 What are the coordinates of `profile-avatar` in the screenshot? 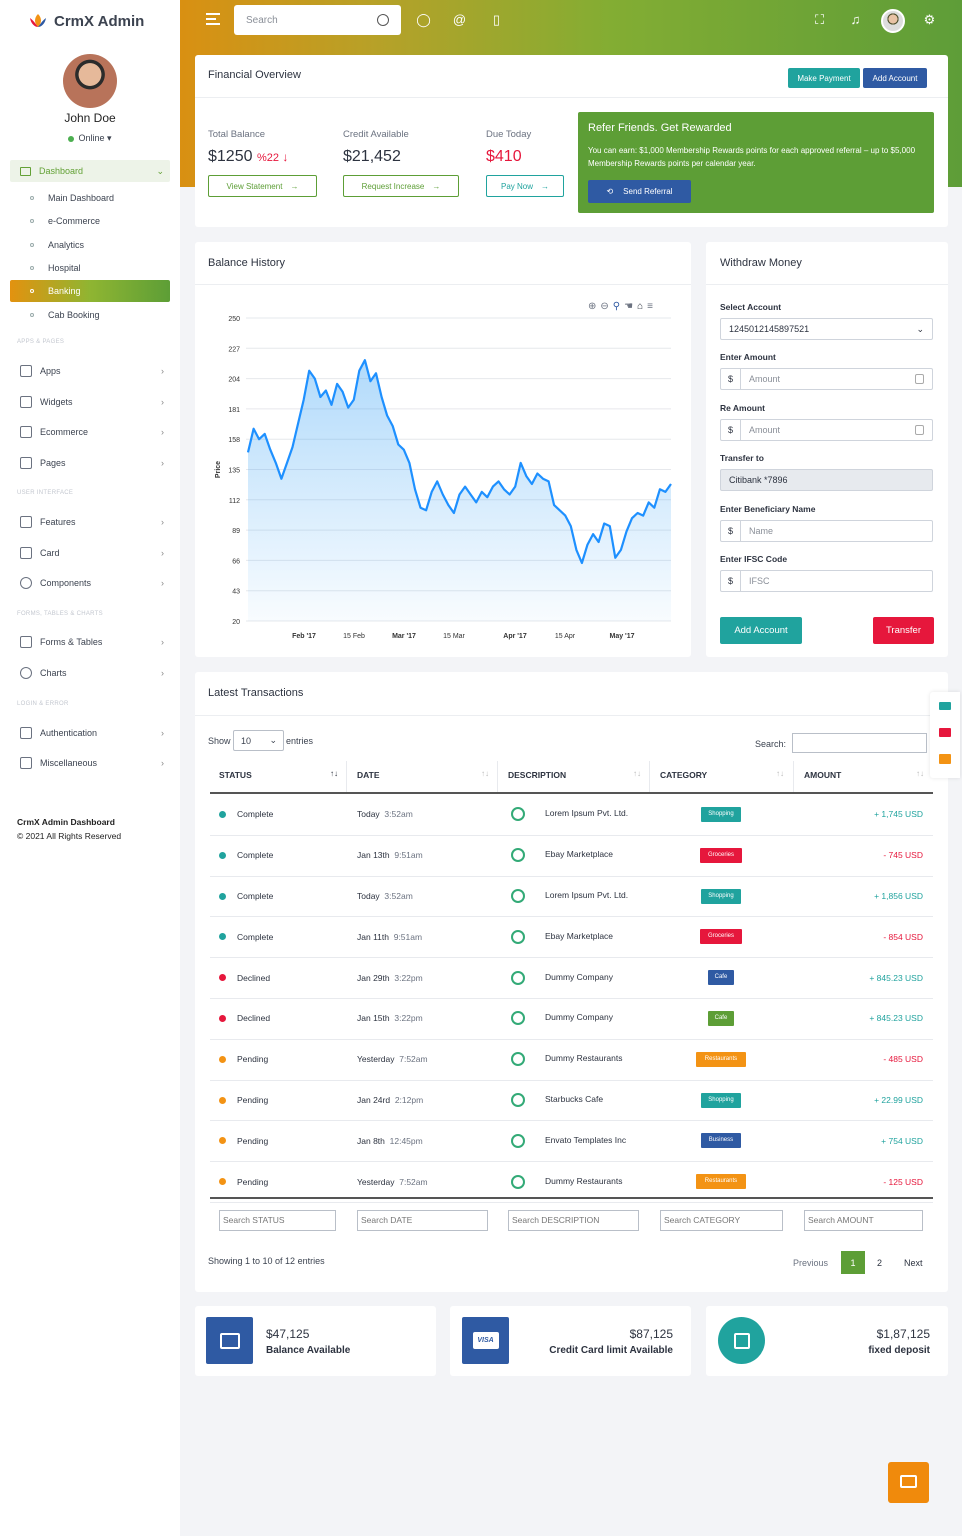 It's located at (893, 21).